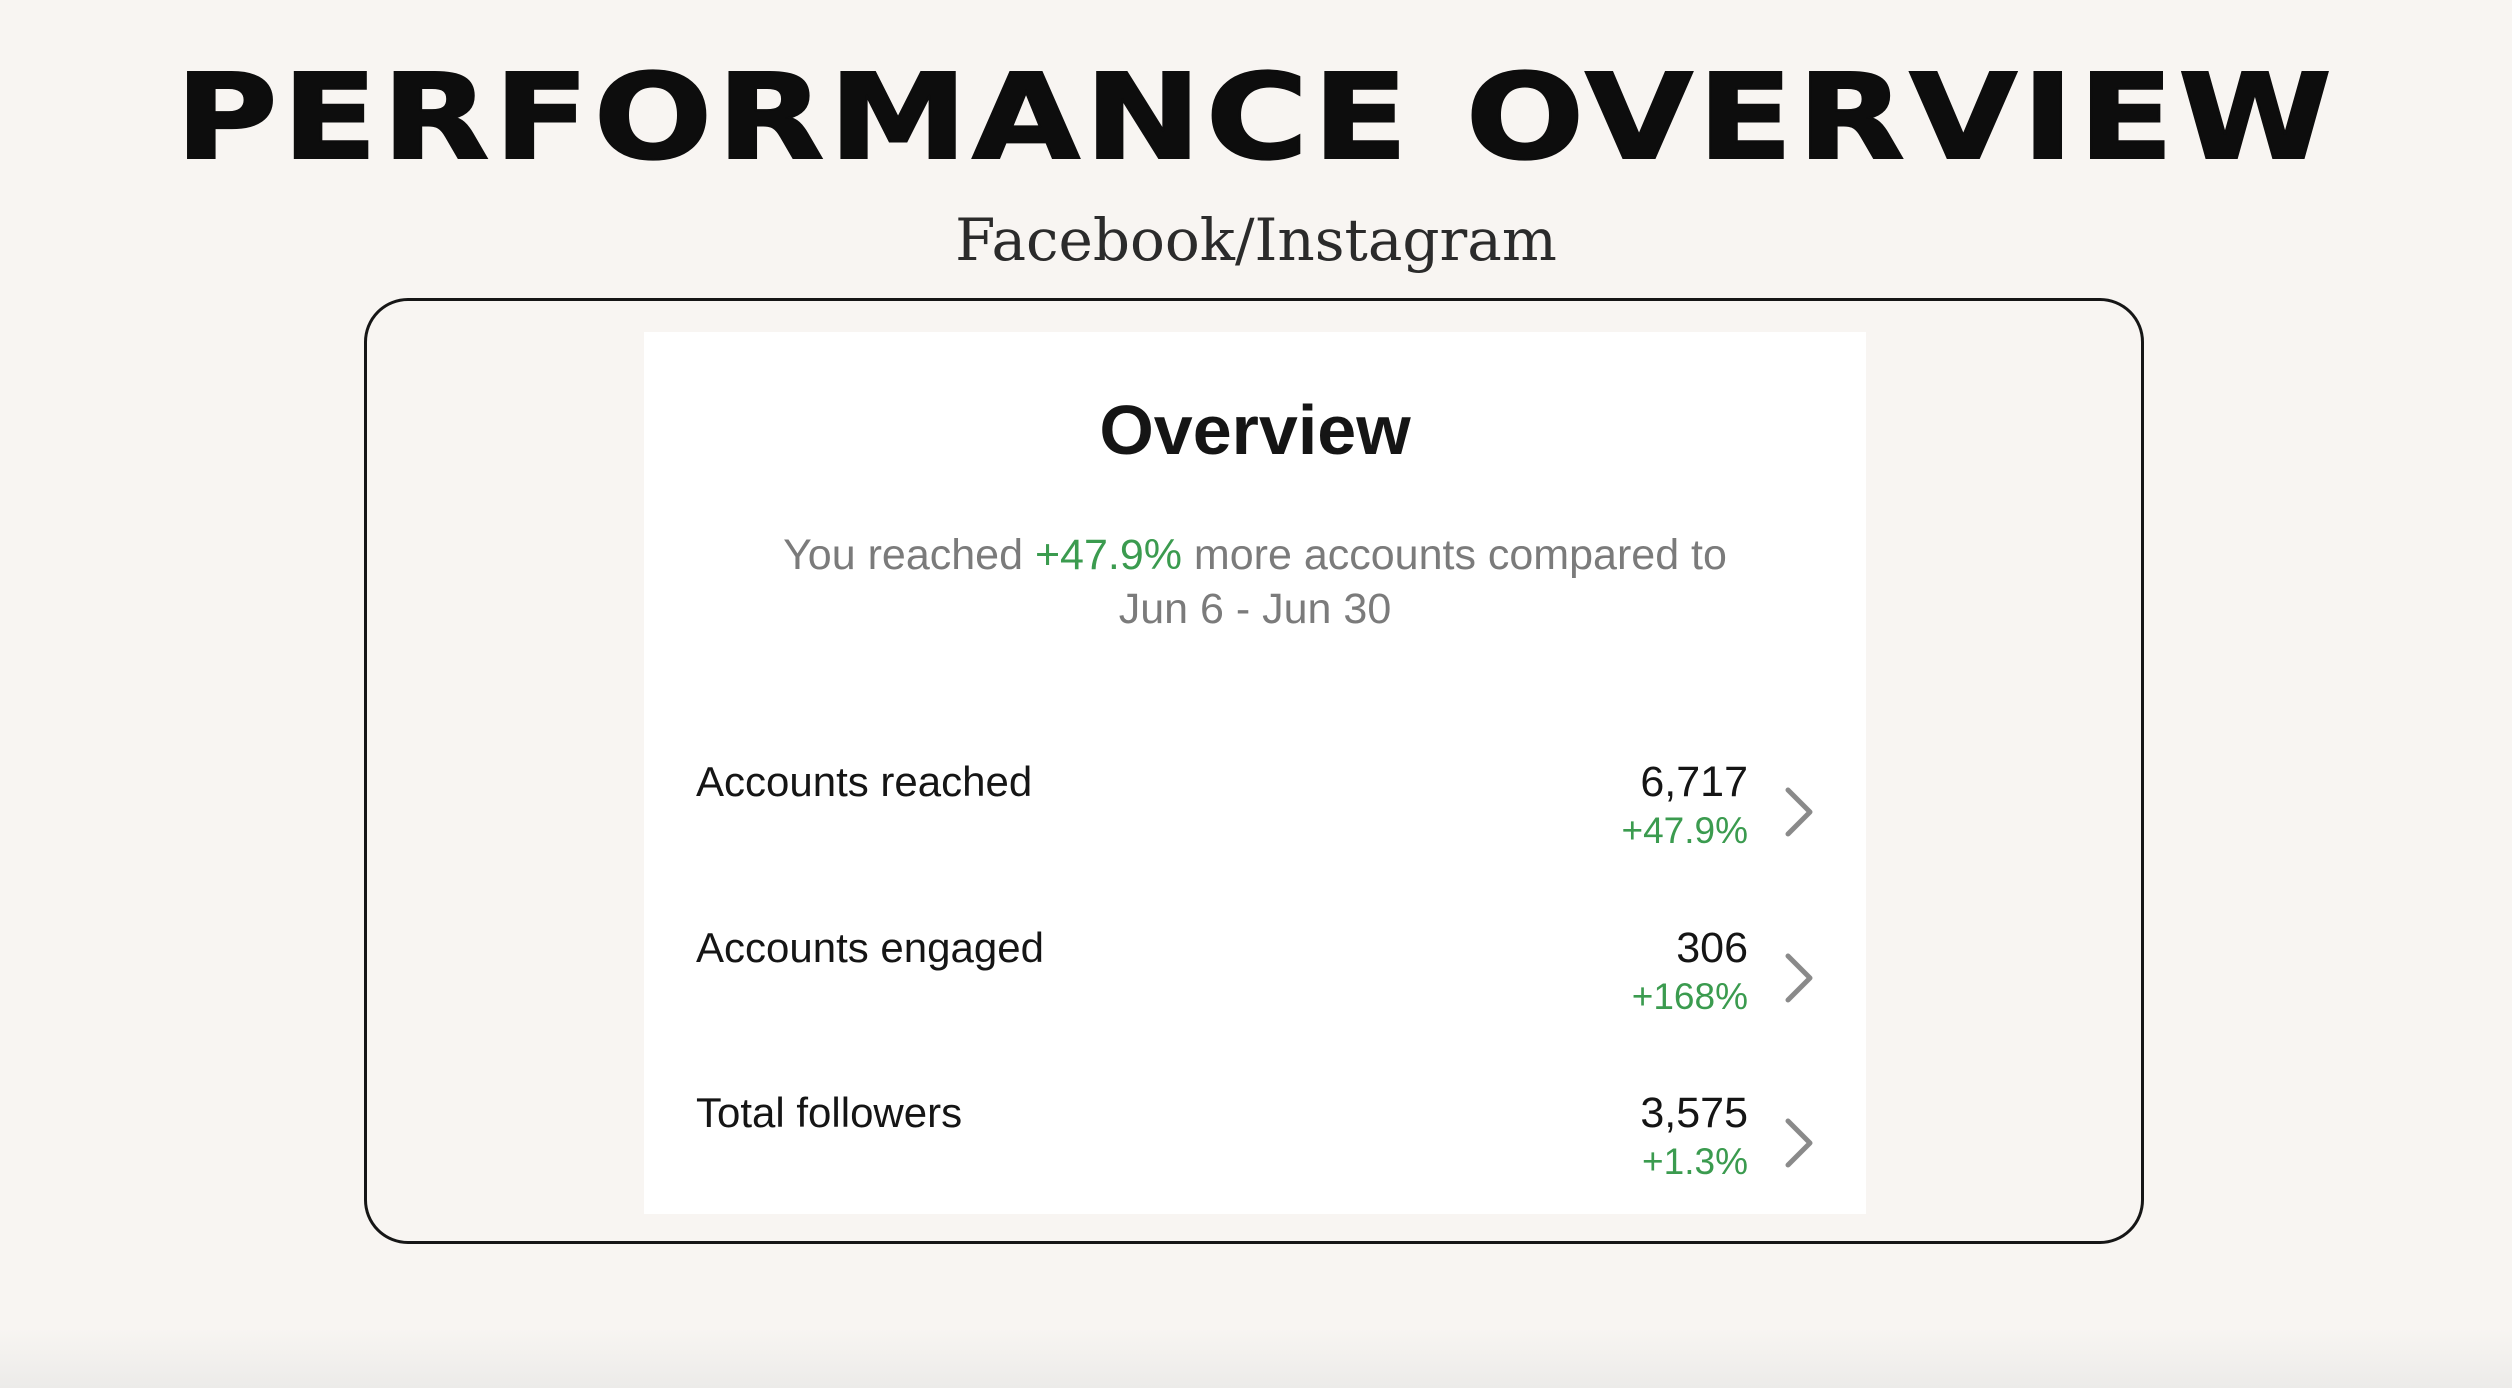  Describe the element at coordinates (1257, 1147) in the screenshot. I see `metric-row-total-followers: Total followers 3,575 +1.3%` at that location.